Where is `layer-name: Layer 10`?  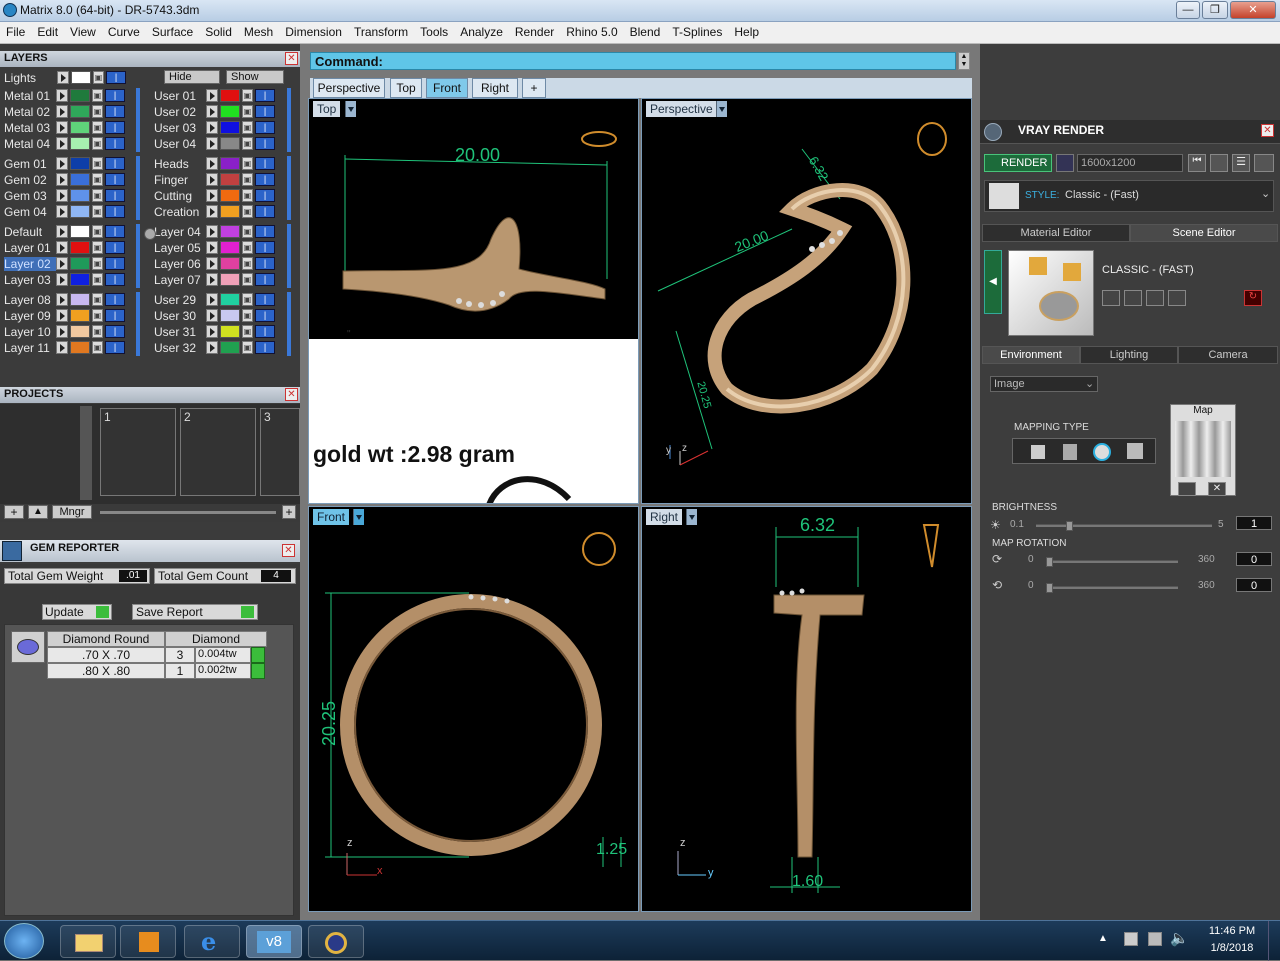
layer-name: Layer 10 is located at coordinates (30, 332).